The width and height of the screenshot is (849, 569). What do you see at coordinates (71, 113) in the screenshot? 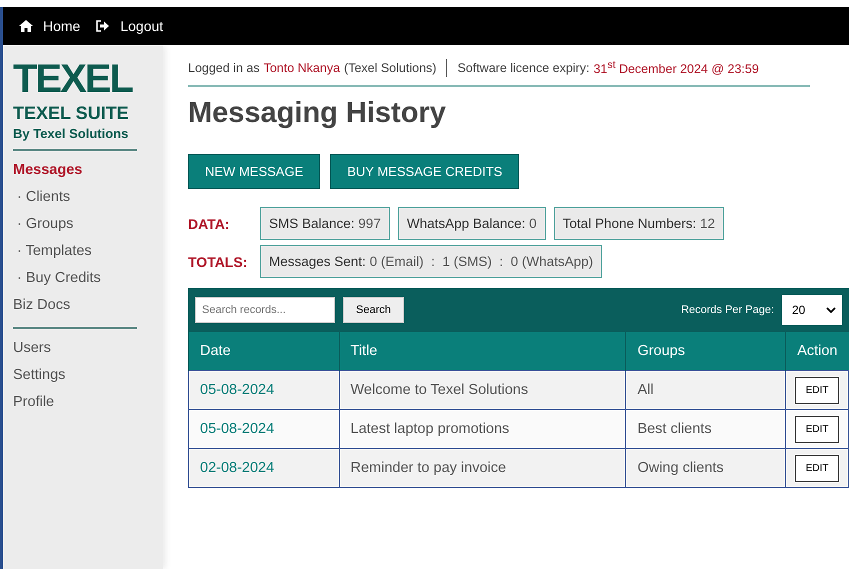
I see `suite-name: TEXEL SUITE` at bounding box center [71, 113].